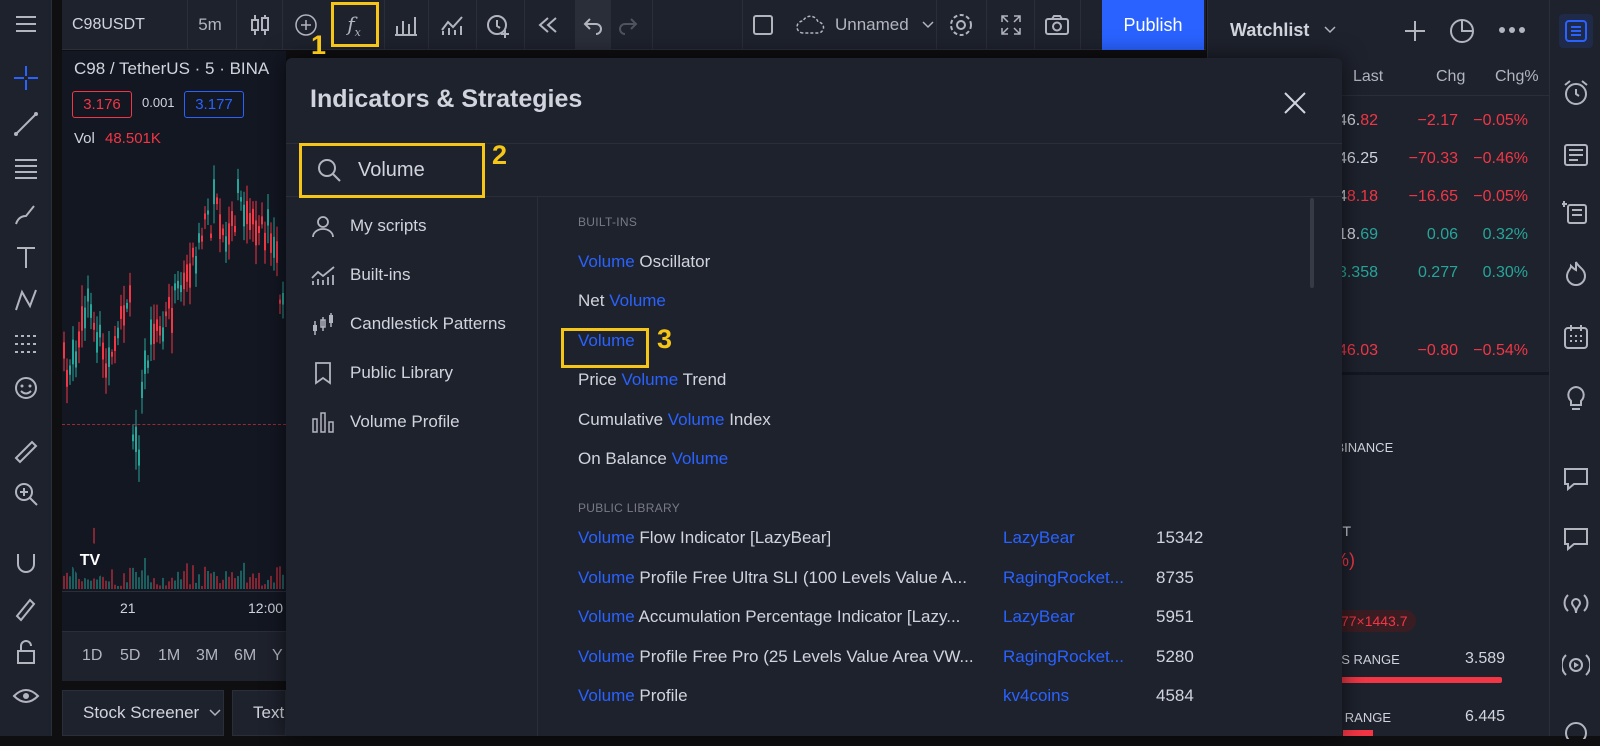 Image resolution: width=1600 pixels, height=746 pixels. Describe the element at coordinates (1437, 350) in the screenshot. I see `change-value: −0.80` at that location.